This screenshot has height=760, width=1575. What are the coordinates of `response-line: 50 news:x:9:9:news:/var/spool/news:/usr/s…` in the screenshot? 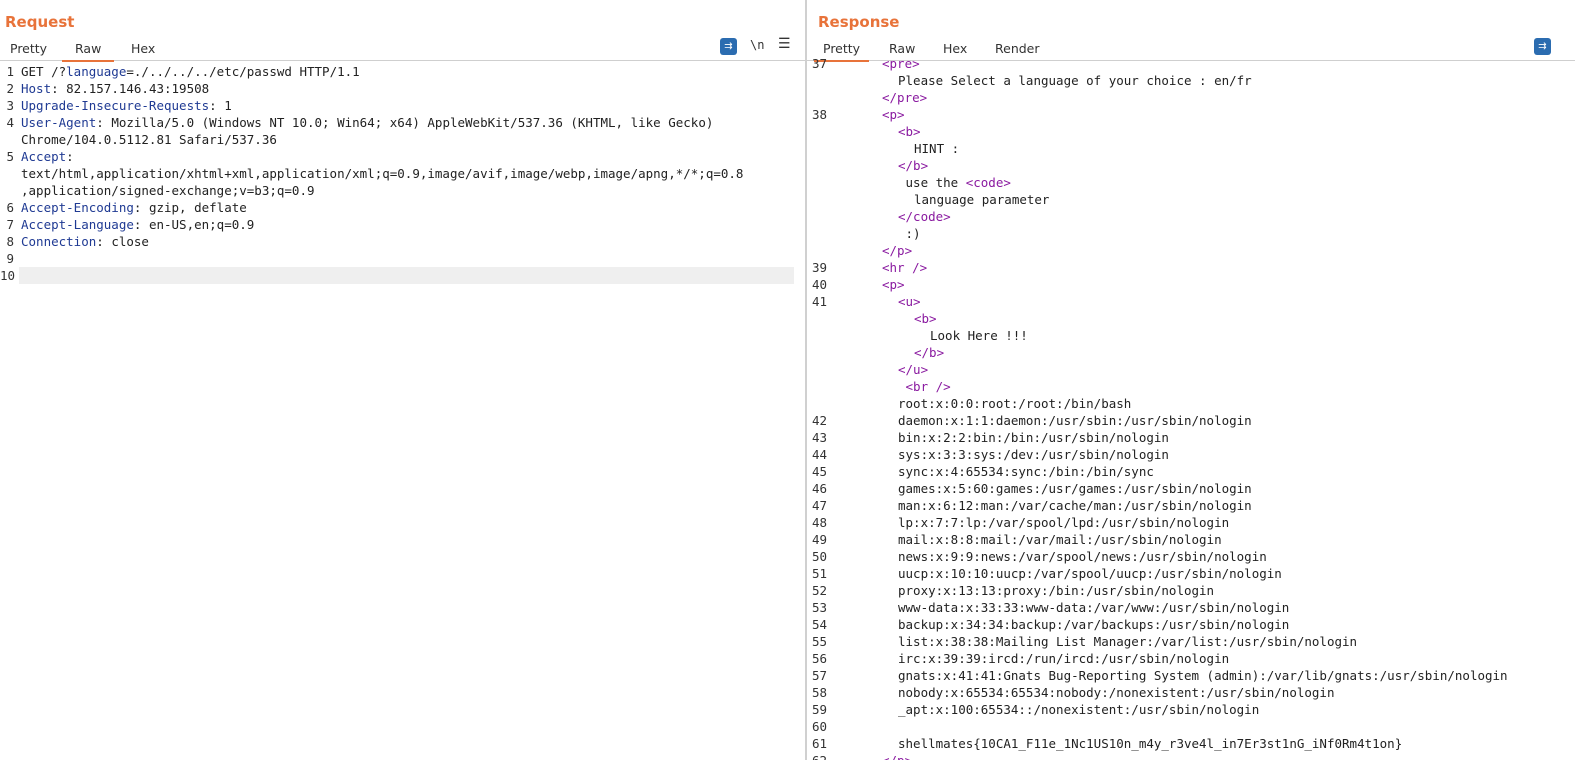 It's located at (1191, 556).